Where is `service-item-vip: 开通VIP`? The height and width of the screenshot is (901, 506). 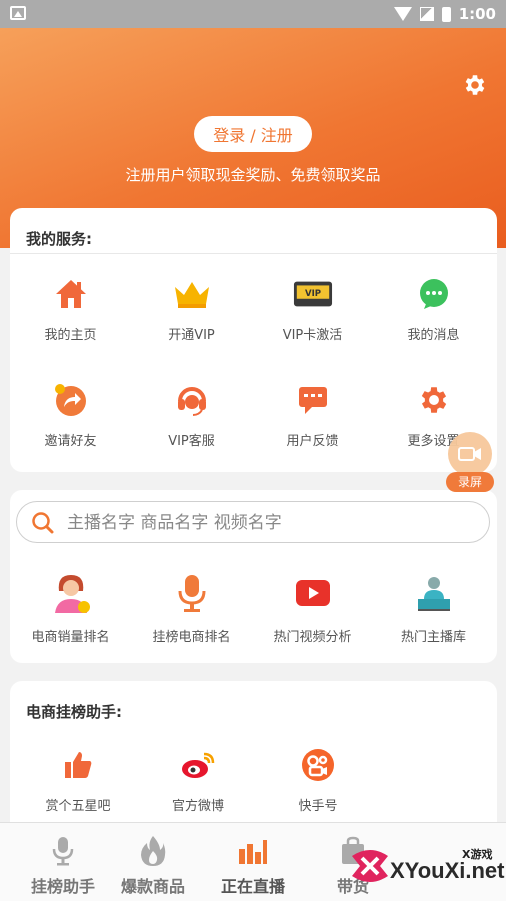 service-item-vip: 开通VIP is located at coordinates (191, 308).